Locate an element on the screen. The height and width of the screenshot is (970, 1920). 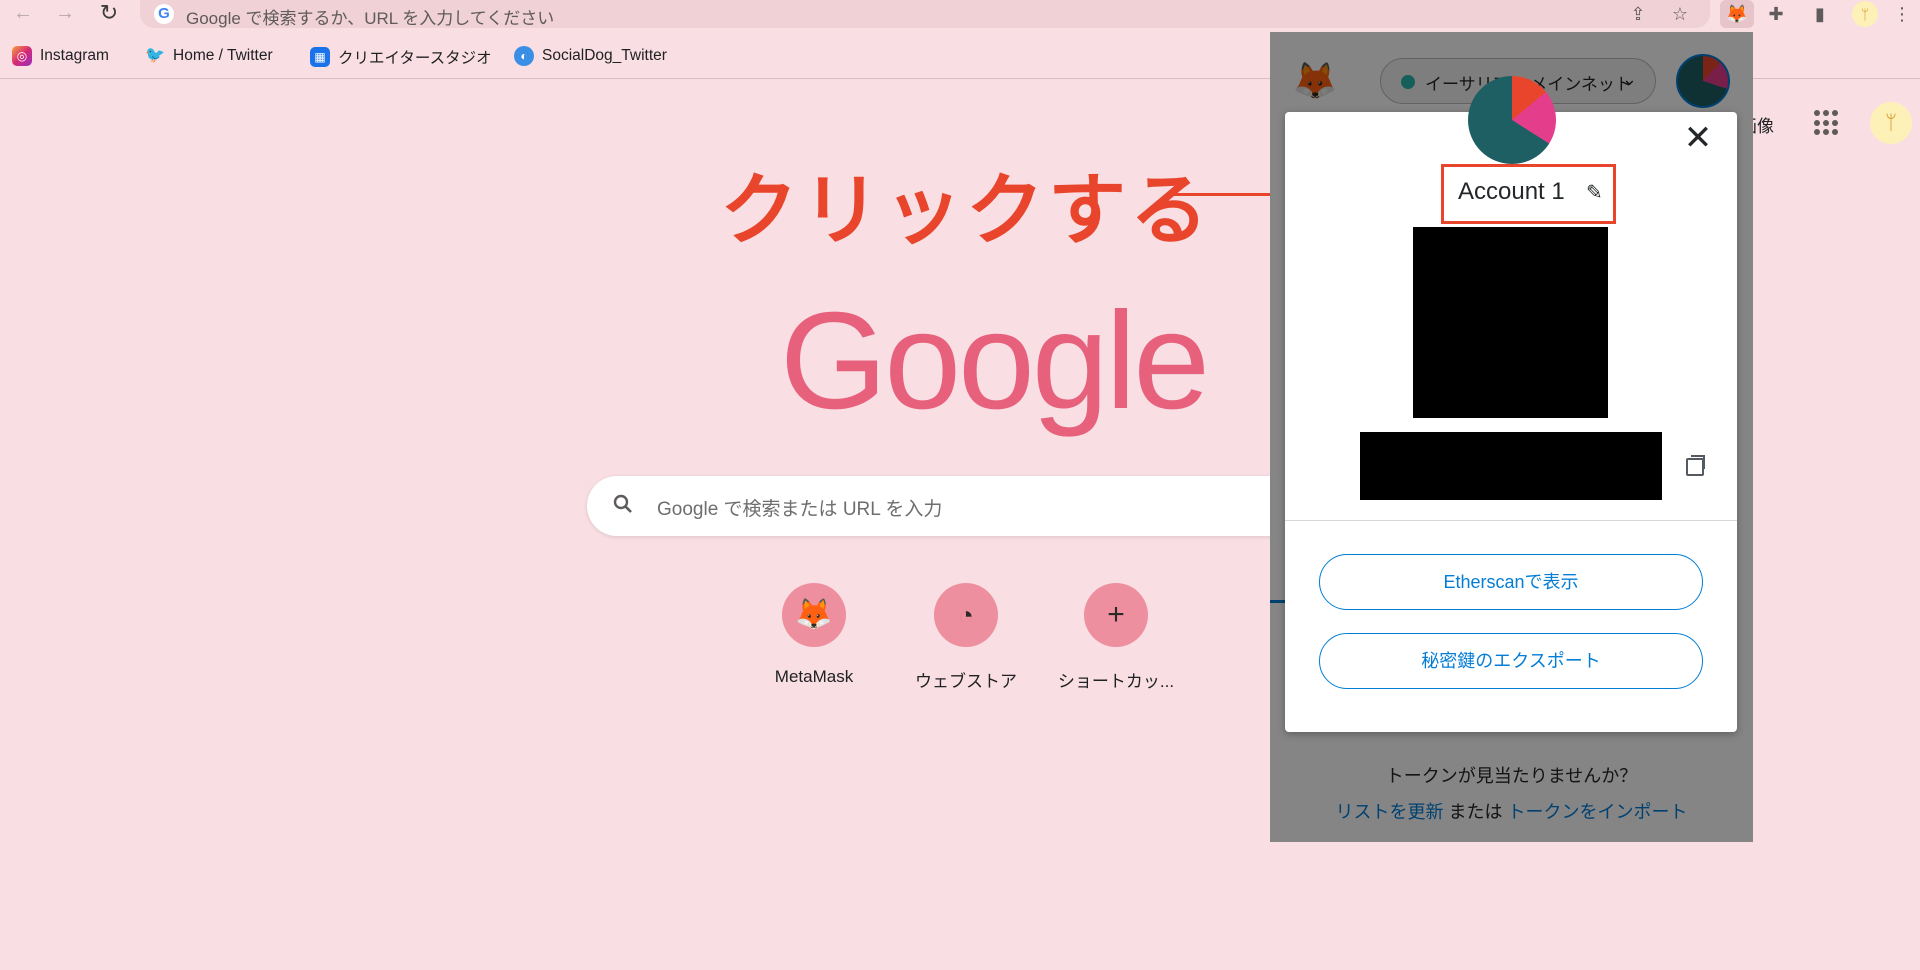
bookmark-instagram: ◎ Instagram is located at coordinates (60, 56).